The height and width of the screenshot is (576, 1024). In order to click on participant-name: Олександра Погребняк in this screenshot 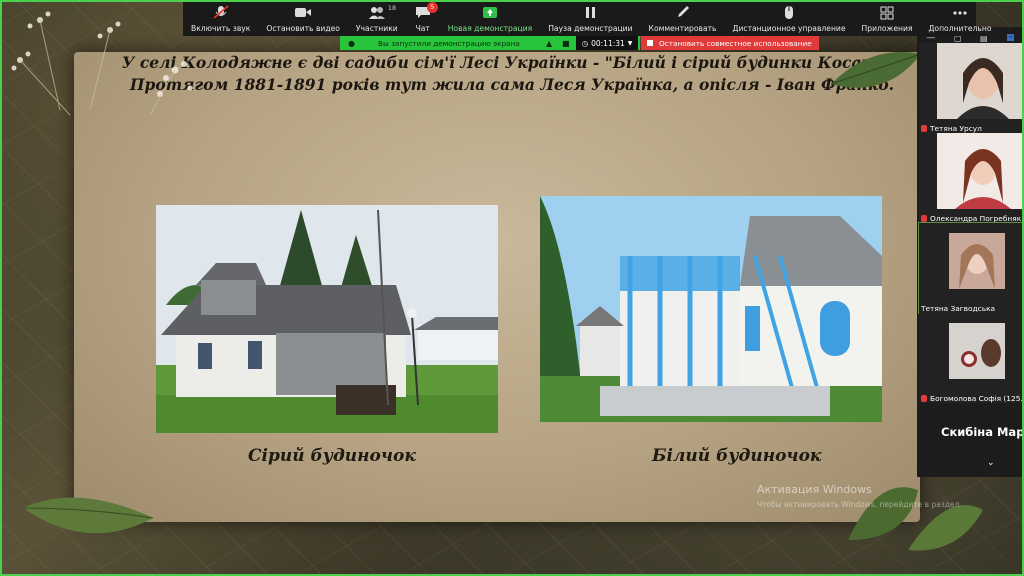, I will do `click(971, 218)`.